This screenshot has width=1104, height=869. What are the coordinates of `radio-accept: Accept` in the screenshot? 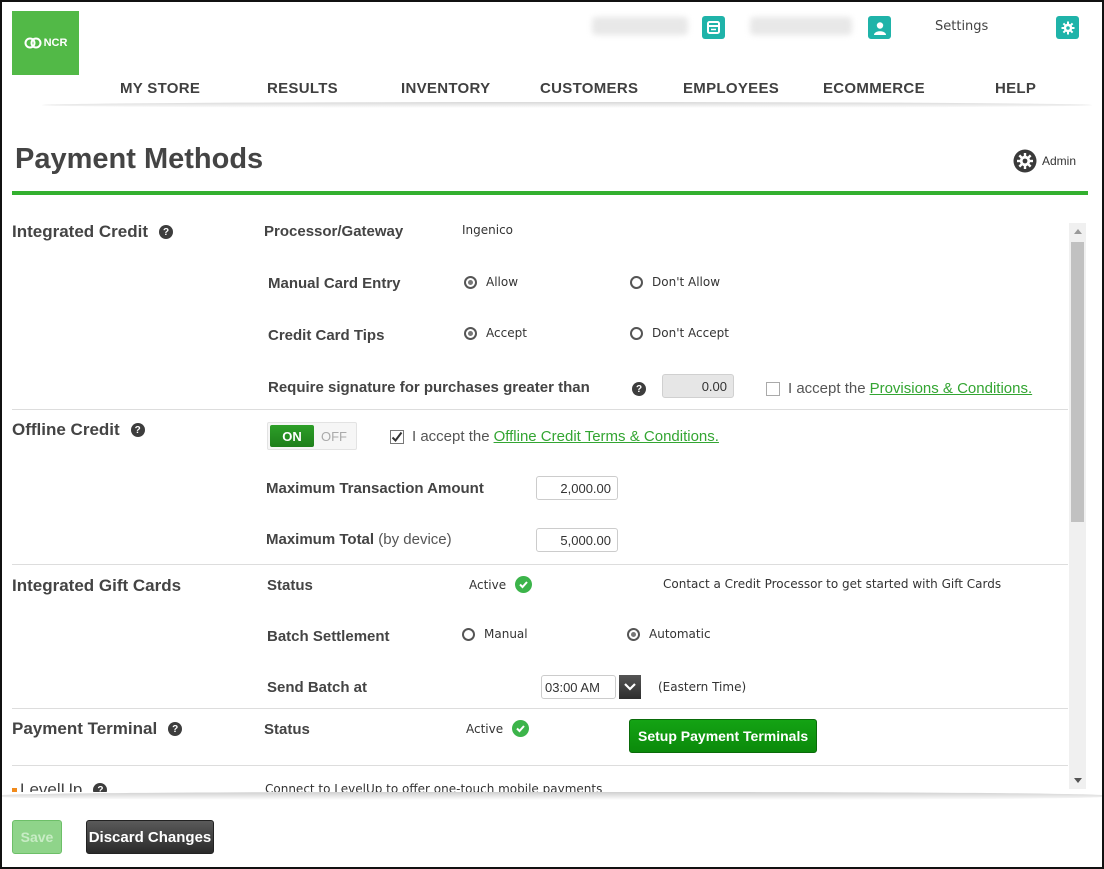 It's located at (495, 333).